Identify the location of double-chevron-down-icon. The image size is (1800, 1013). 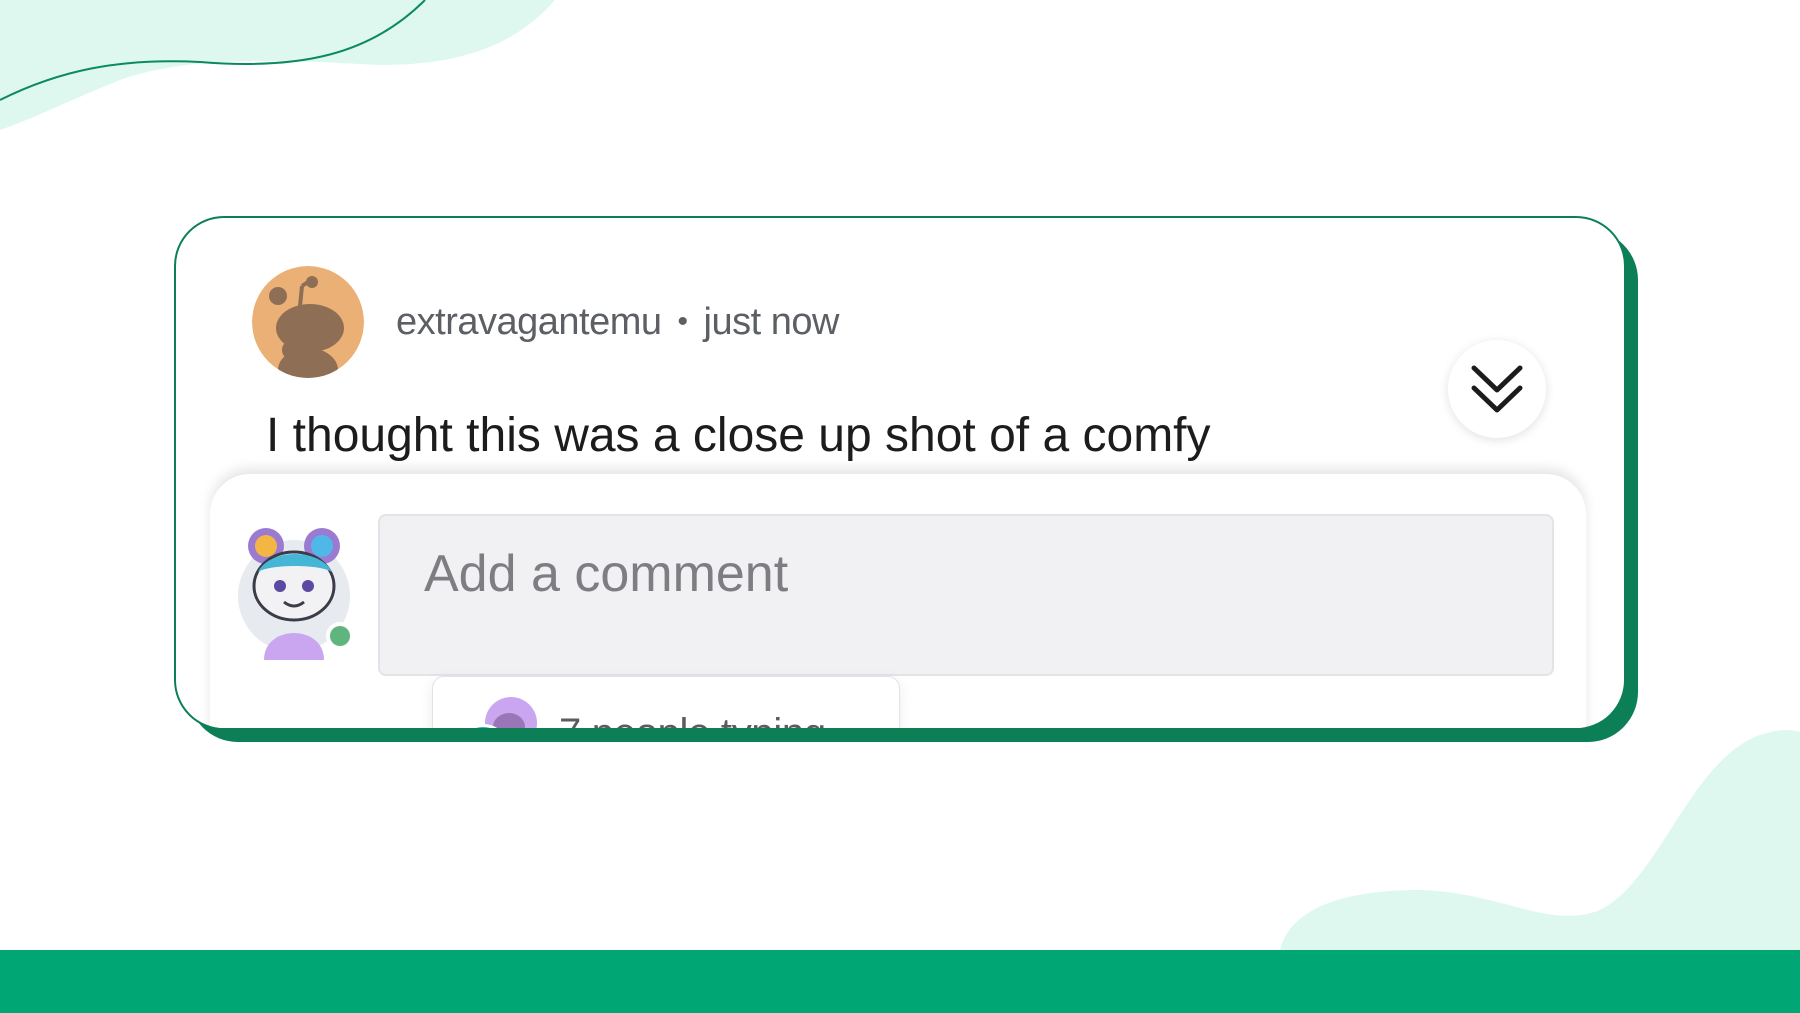
(1497, 389).